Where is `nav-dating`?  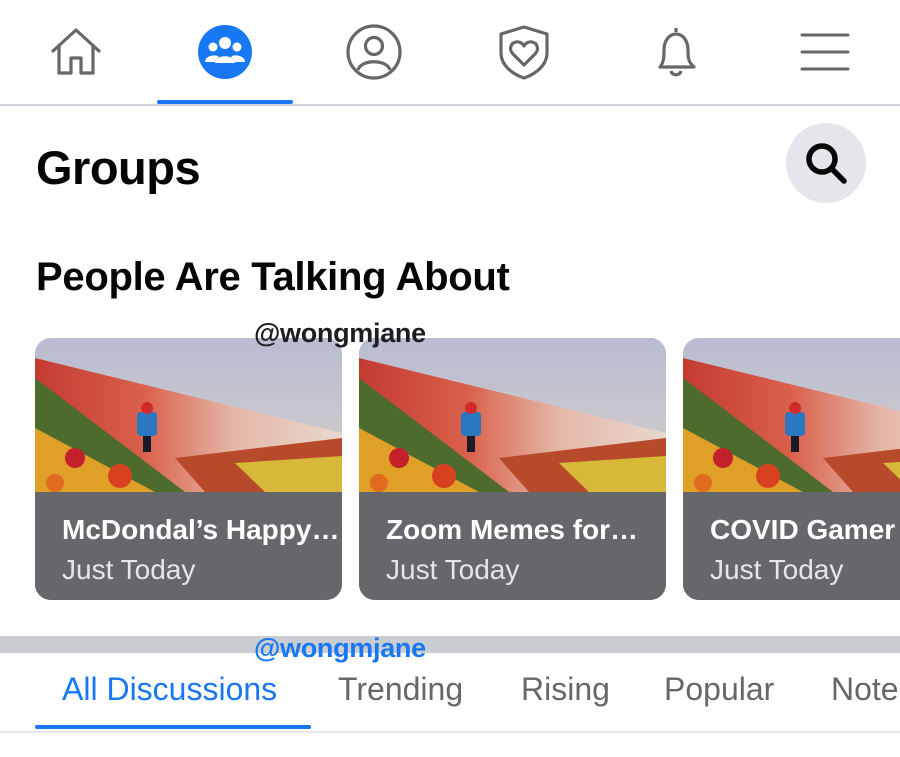
nav-dating is located at coordinates (524, 52).